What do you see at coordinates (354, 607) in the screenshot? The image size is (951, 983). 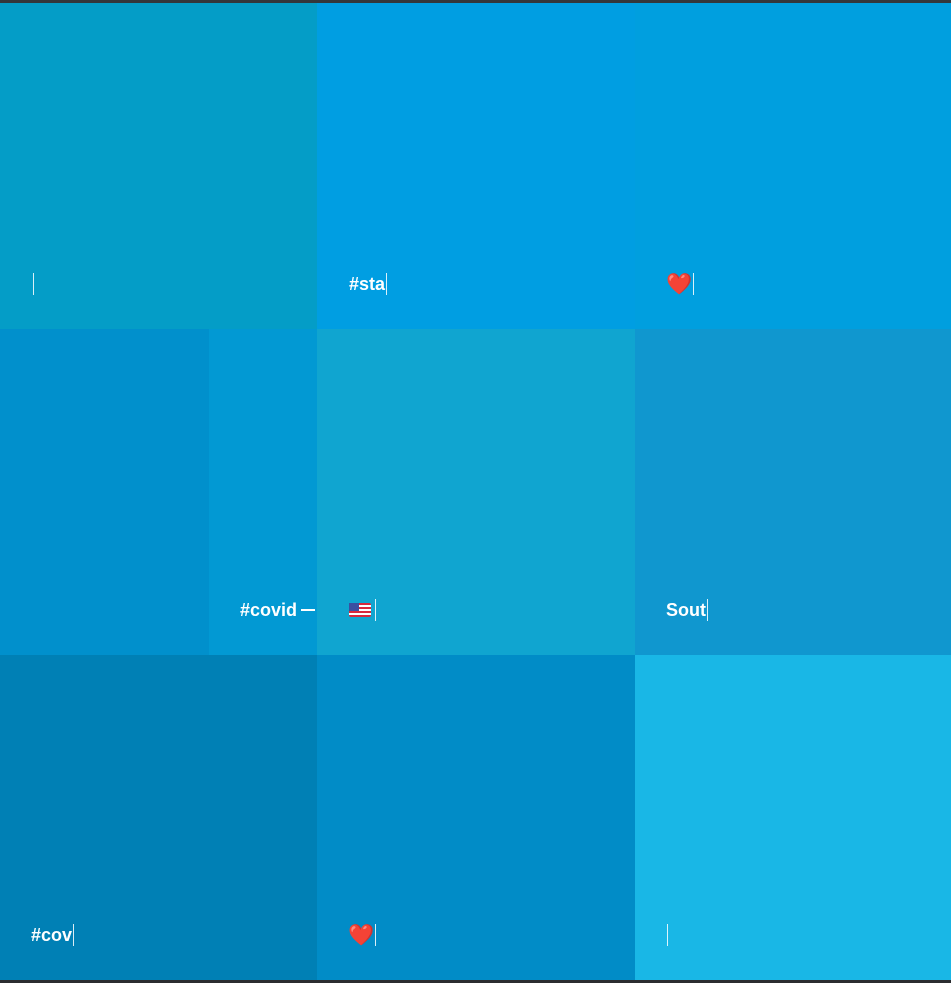 I see `flag-canton` at bounding box center [354, 607].